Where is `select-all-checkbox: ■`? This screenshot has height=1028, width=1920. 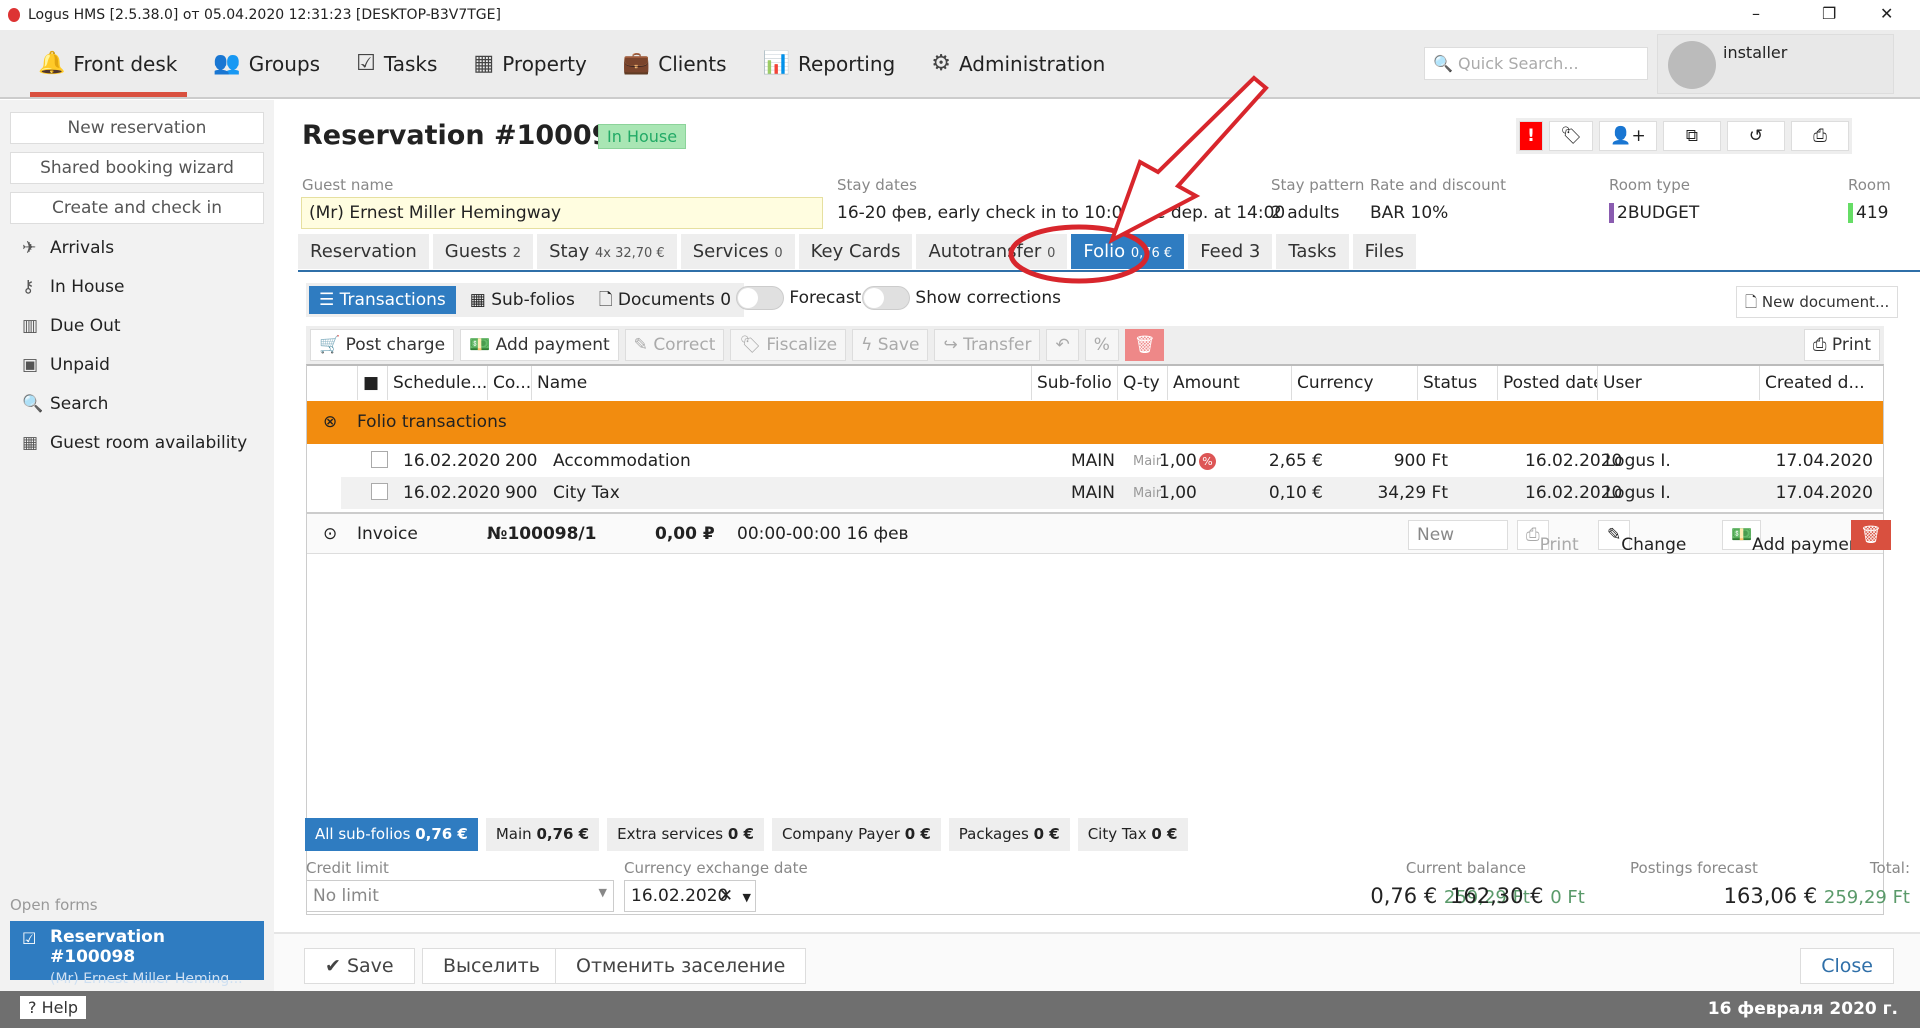
select-all-checkbox: ■ is located at coordinates (372, 383).